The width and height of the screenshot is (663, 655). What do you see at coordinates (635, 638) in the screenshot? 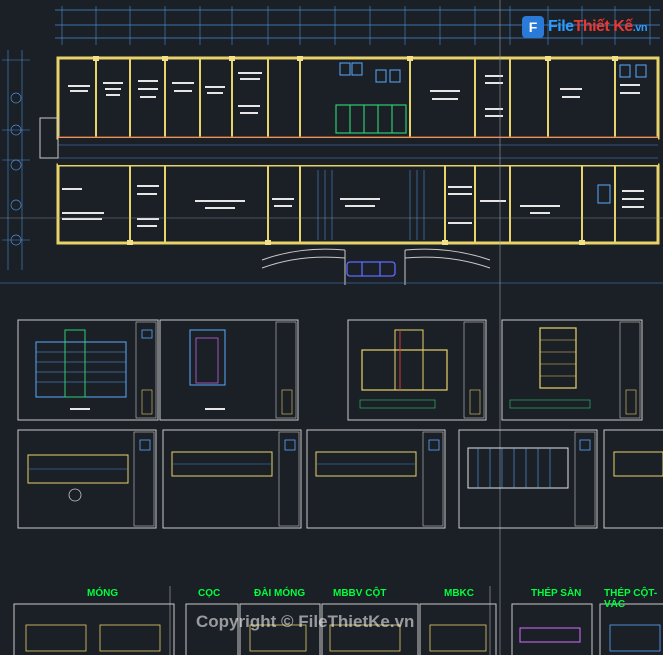
I see `column-rebar-block` at bounding box center [635, 638].